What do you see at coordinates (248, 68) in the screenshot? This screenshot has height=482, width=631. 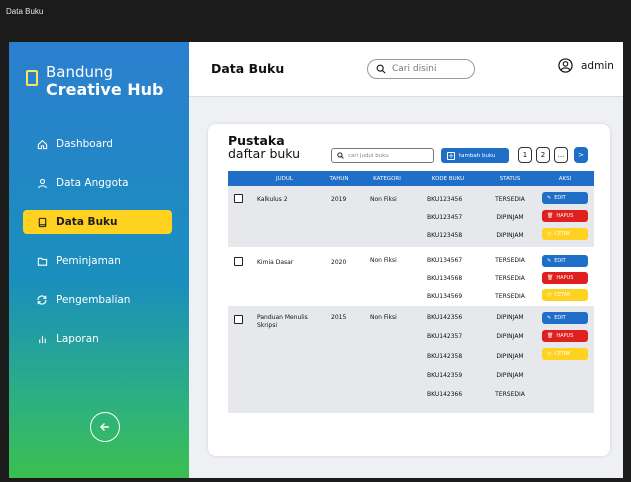 I see `page-title: Data Buku` at bounding box center [248, 68].